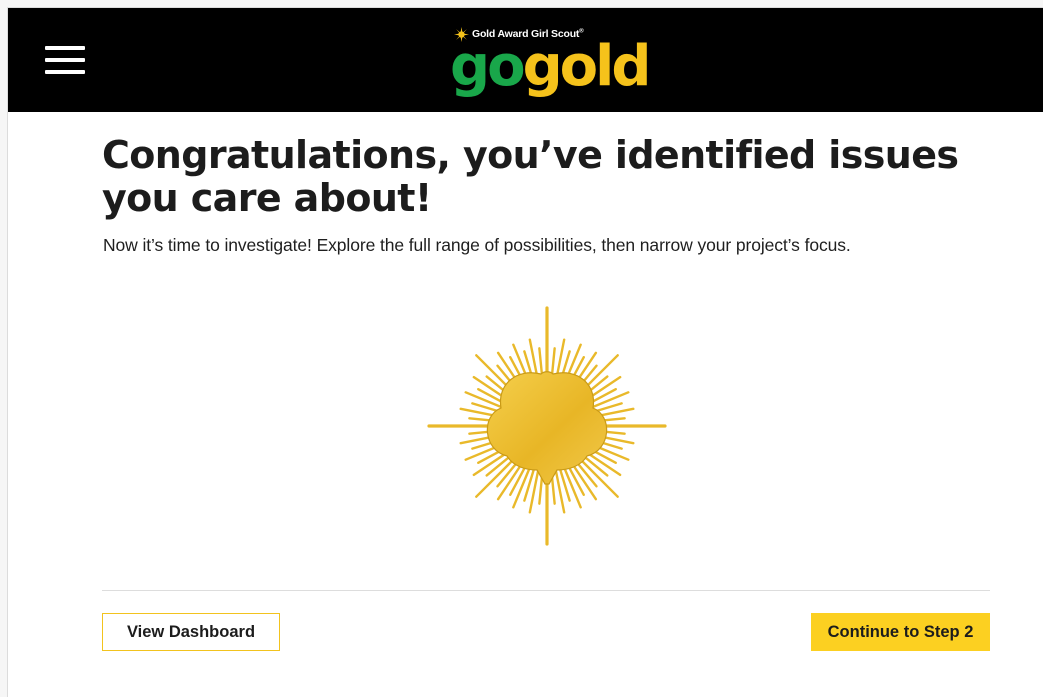 The width and height of the screenshot is (1043, 697). I want to click on continue-to-step-2-button: Continue to Step 2, so click(900, 632).